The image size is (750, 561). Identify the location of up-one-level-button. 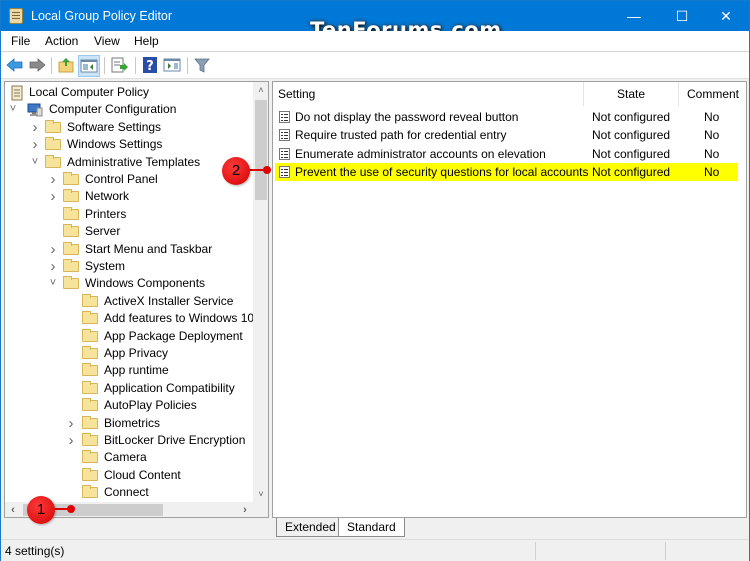
(67, 66).